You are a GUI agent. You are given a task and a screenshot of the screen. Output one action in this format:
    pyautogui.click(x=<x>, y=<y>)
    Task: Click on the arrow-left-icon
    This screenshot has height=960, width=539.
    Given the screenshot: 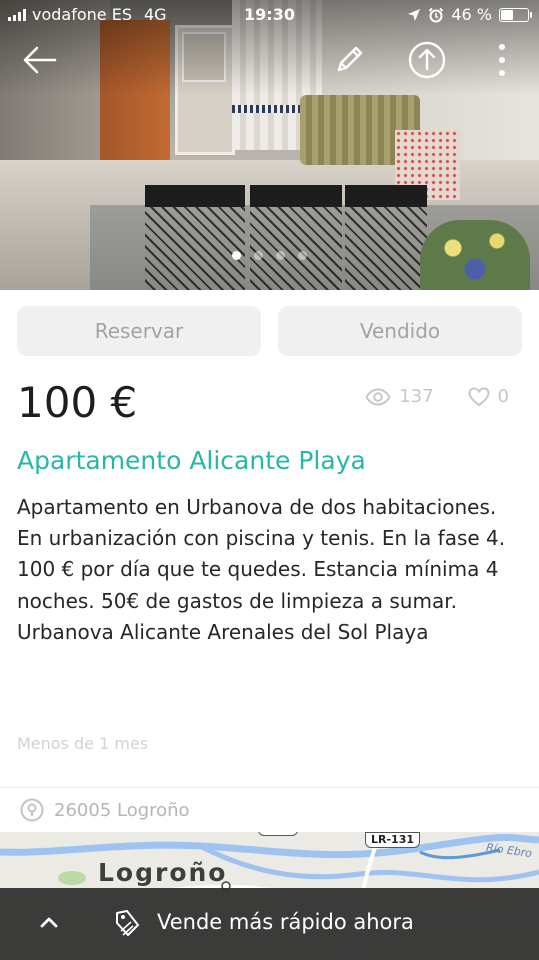 What is the action you would take?
    pyautogui.click(x=40, y=60)
    